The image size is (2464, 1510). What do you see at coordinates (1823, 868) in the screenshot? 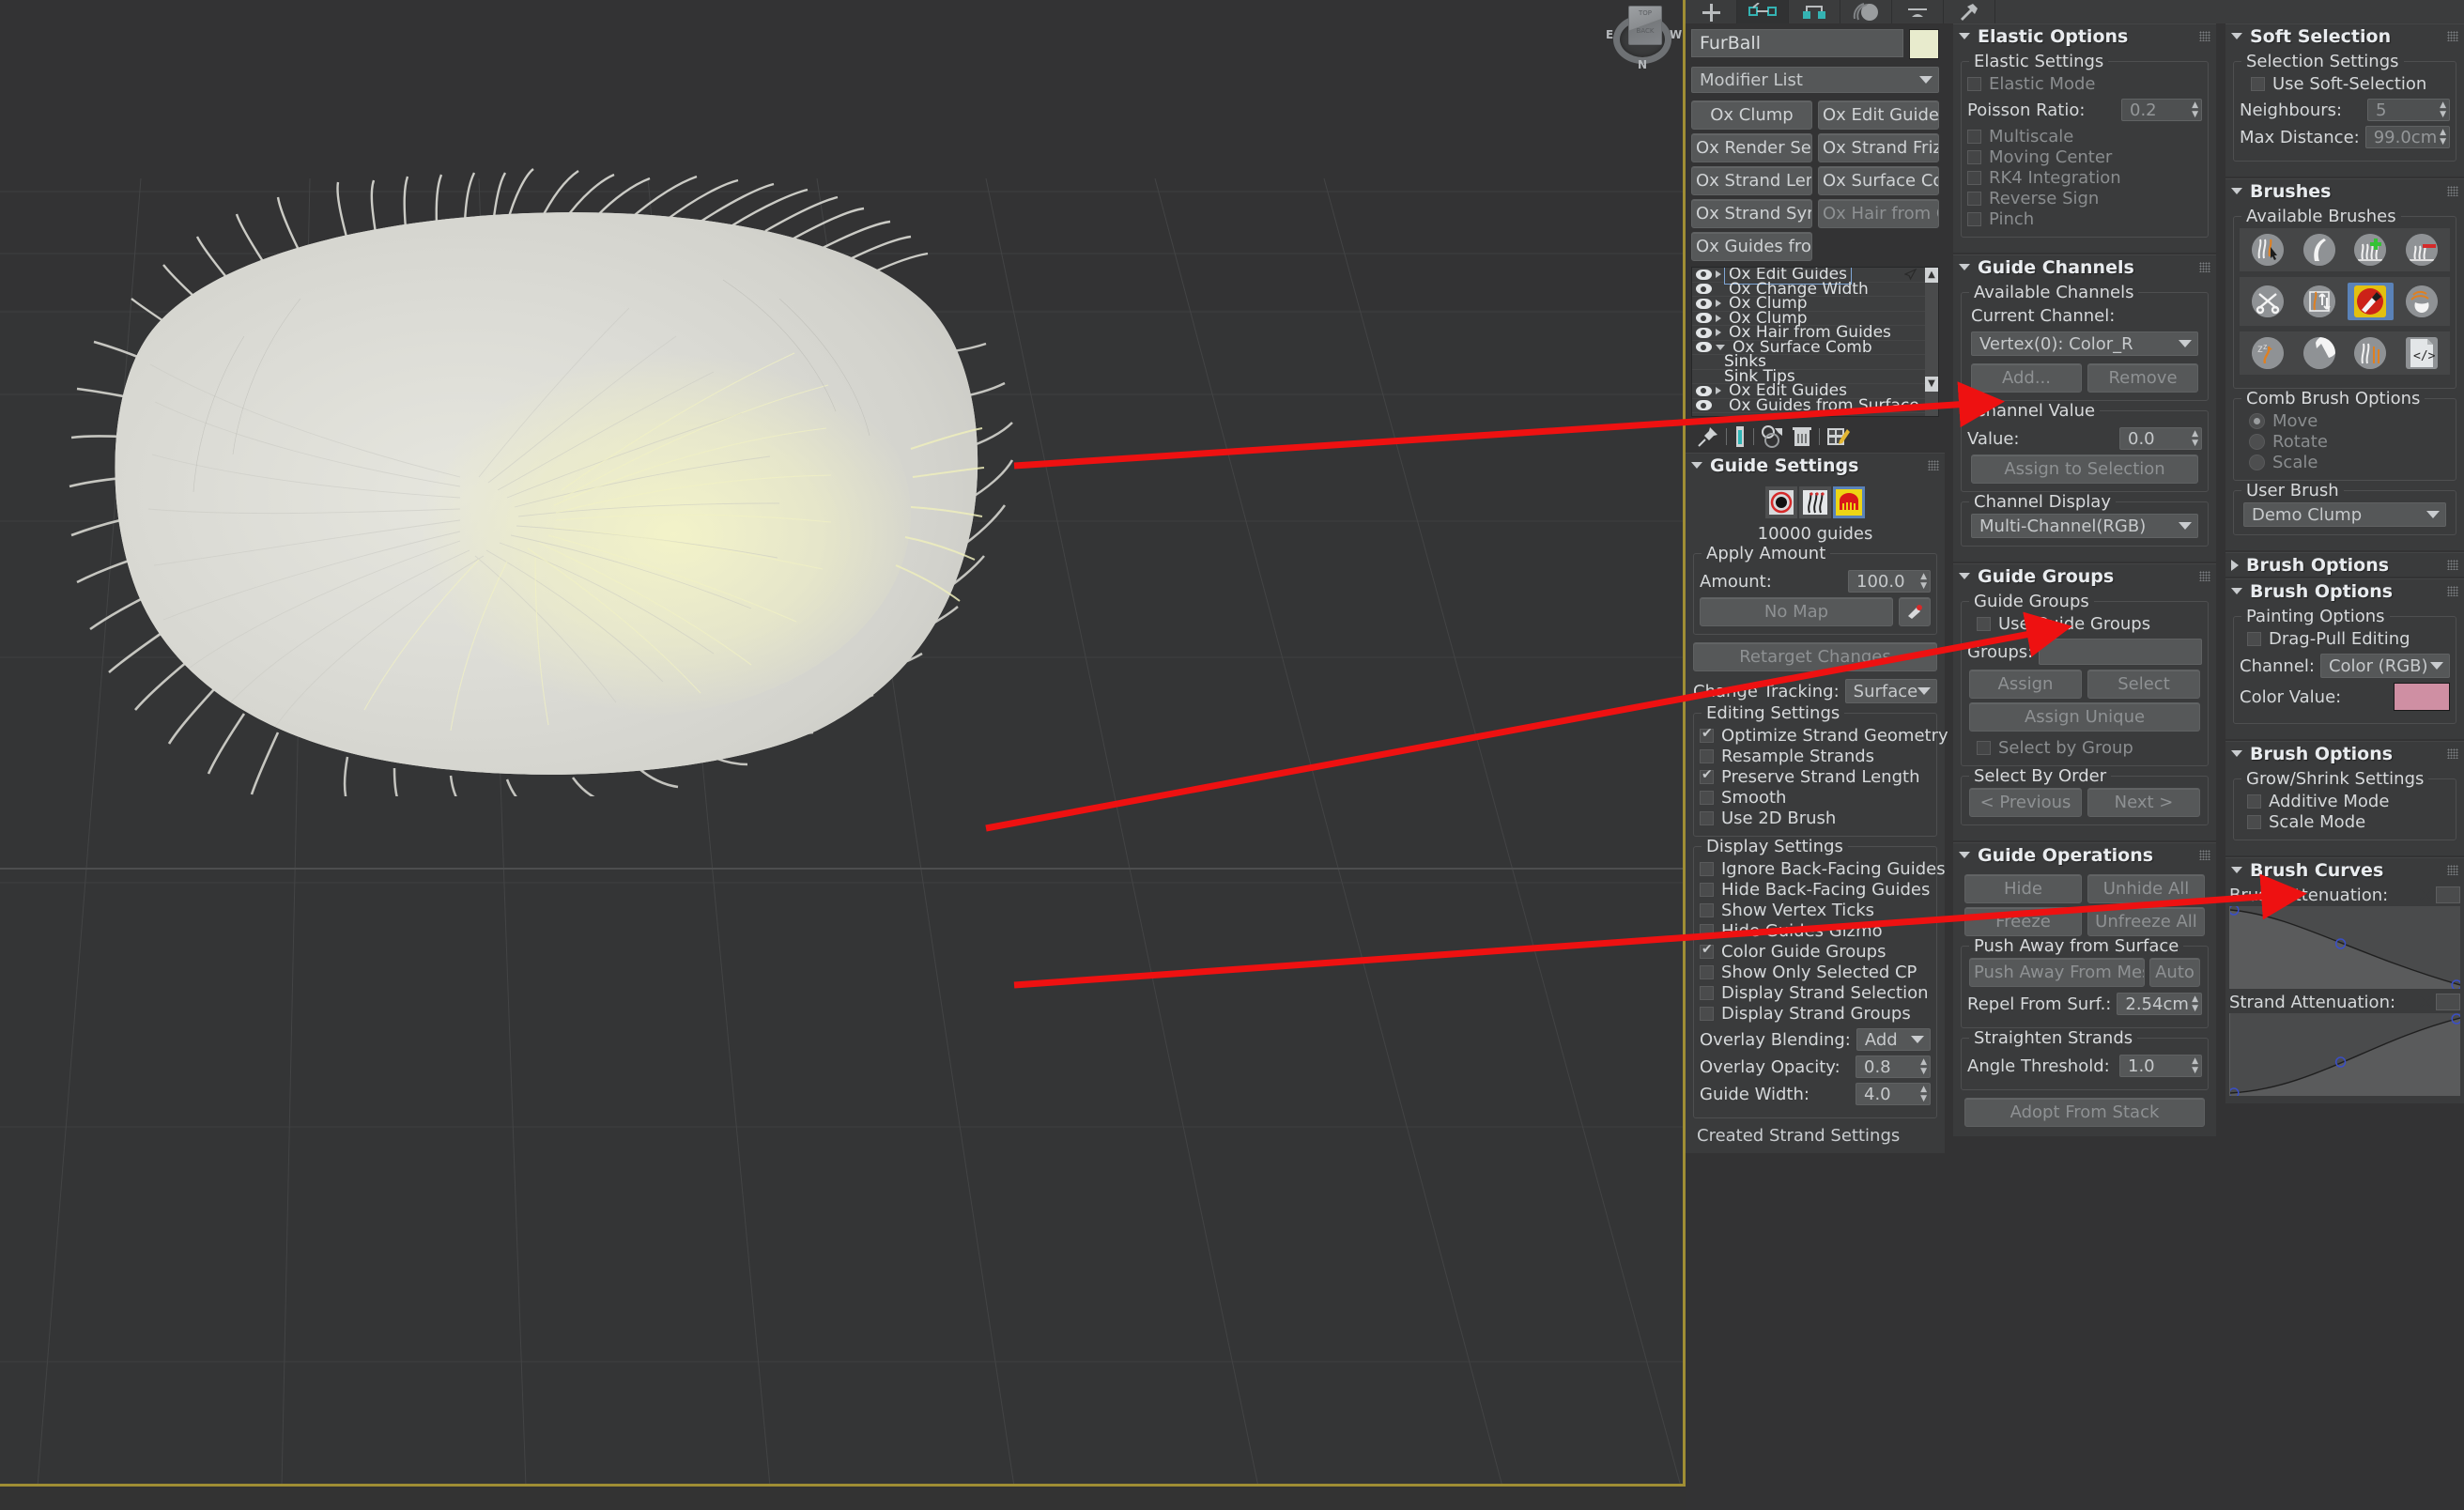
I see `checkbox-ignore-back-facing-guides: Ignore Back-Facing Guides` at bounding box center [1823, 868].